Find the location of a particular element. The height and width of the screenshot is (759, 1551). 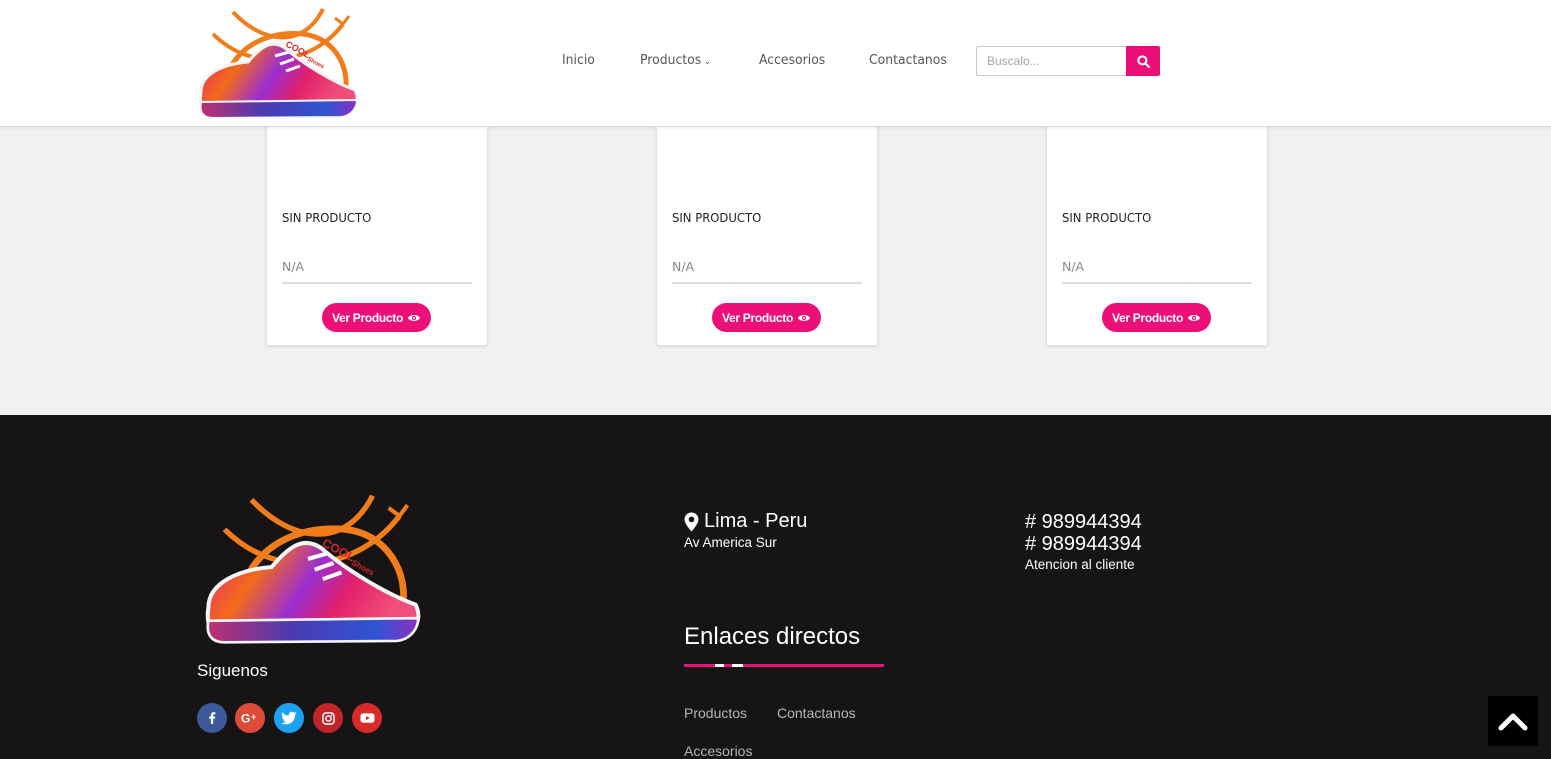

twitter-icon is located at coordinates (289, 718).